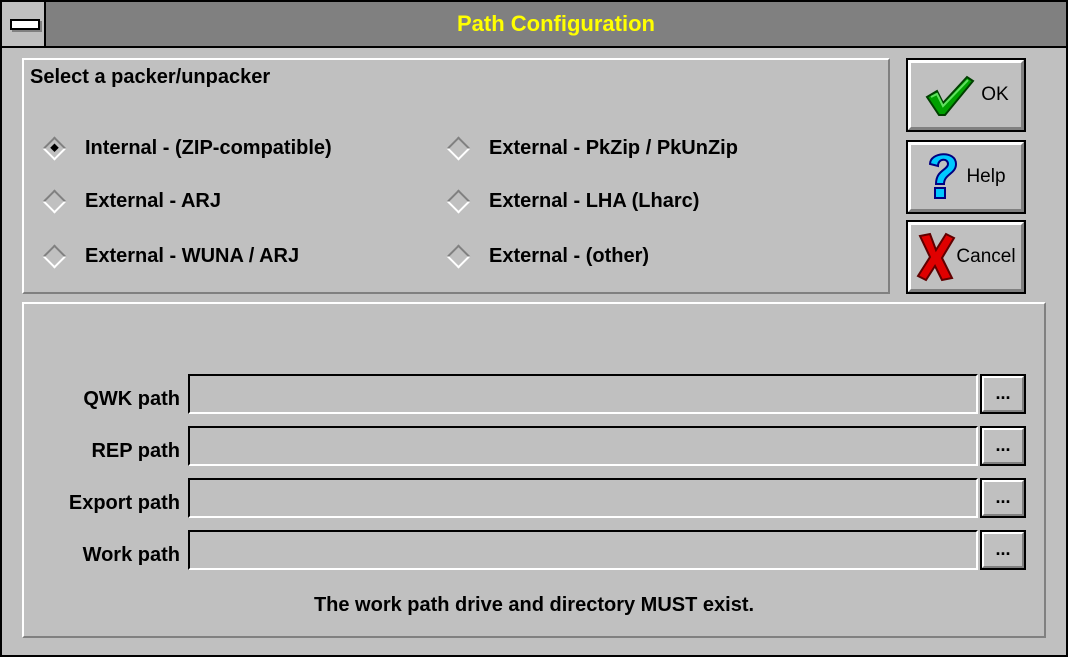 The image size is (1068, 657). Describe the element at coordinates (569, 256) in the screenshot. I see `radio-label: External - (other)` at that location.